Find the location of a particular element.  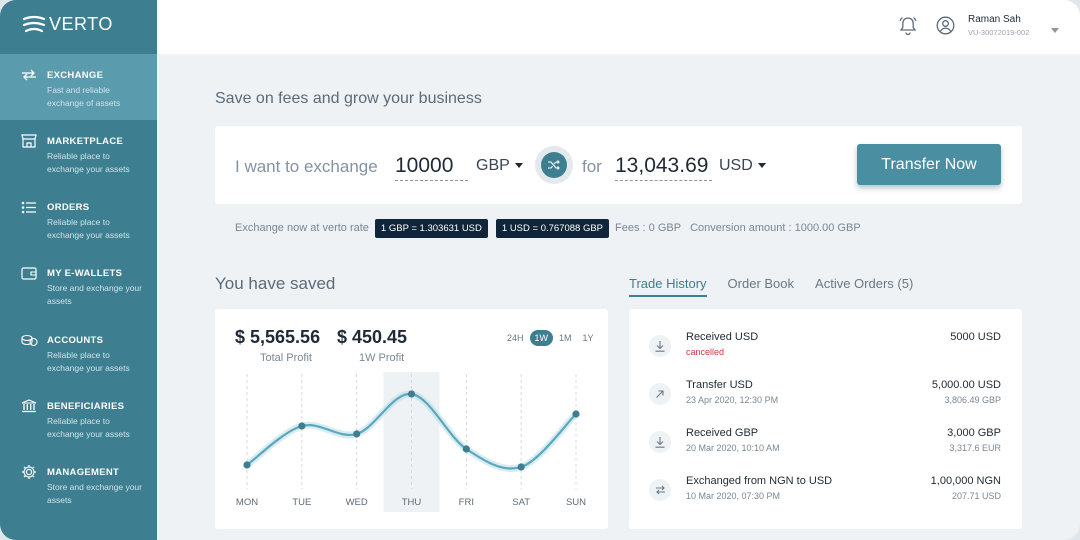

brand-name: VERTO is located at coordinates (81, 24).